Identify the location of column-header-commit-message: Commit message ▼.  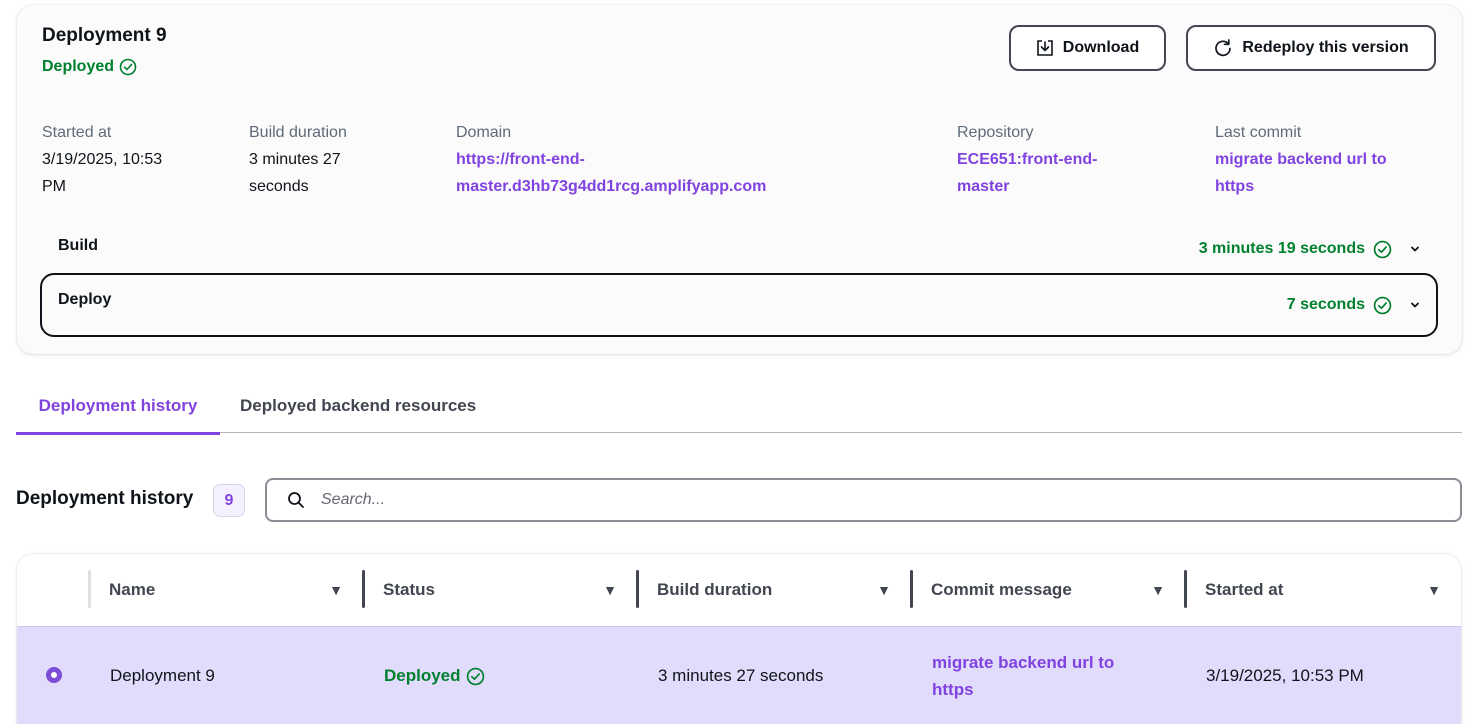
(1047, 590).